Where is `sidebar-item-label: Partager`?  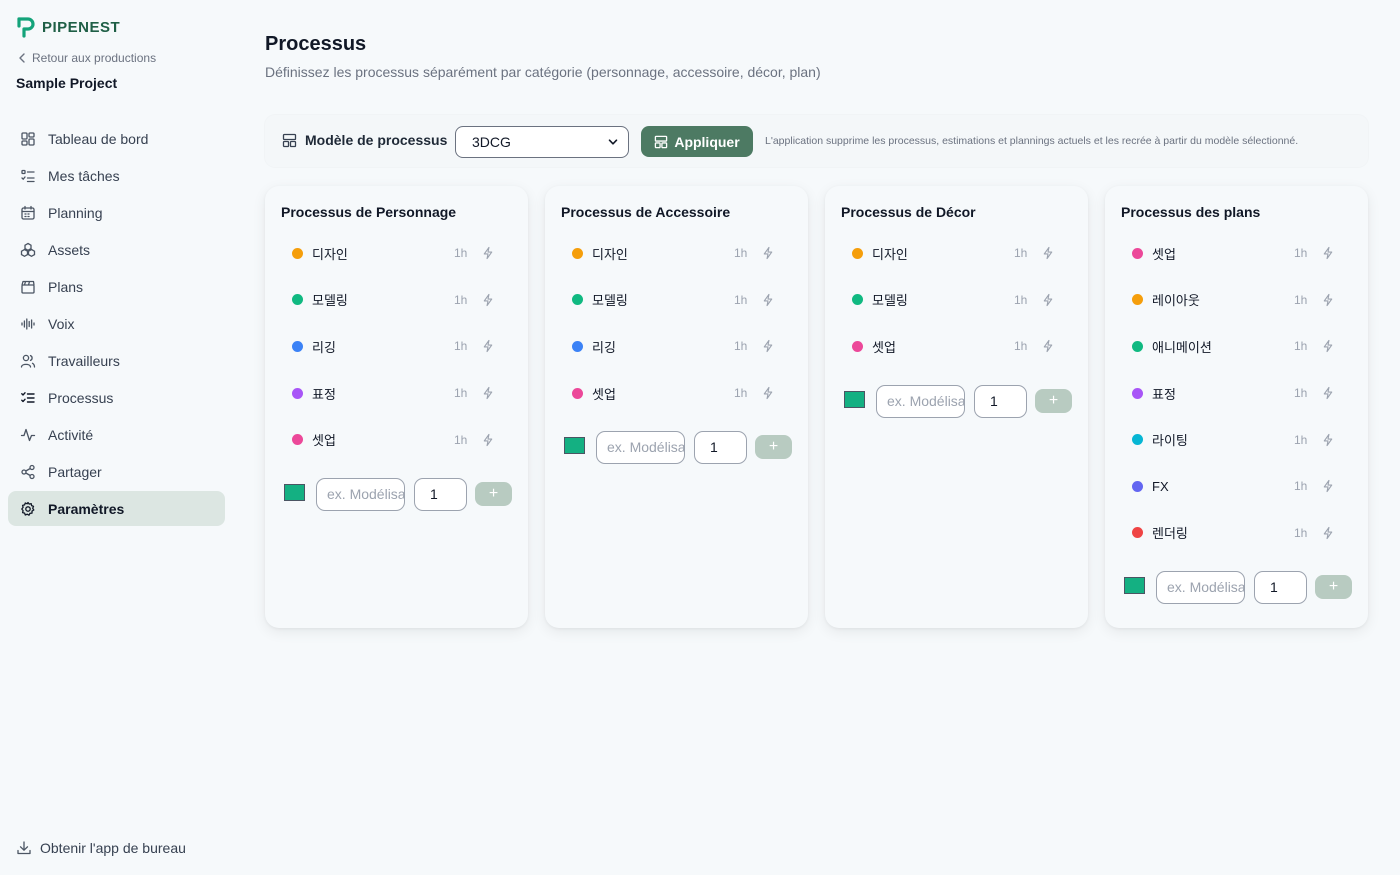 sidebar-item-label: Partager is located at coordinates (75, 471).